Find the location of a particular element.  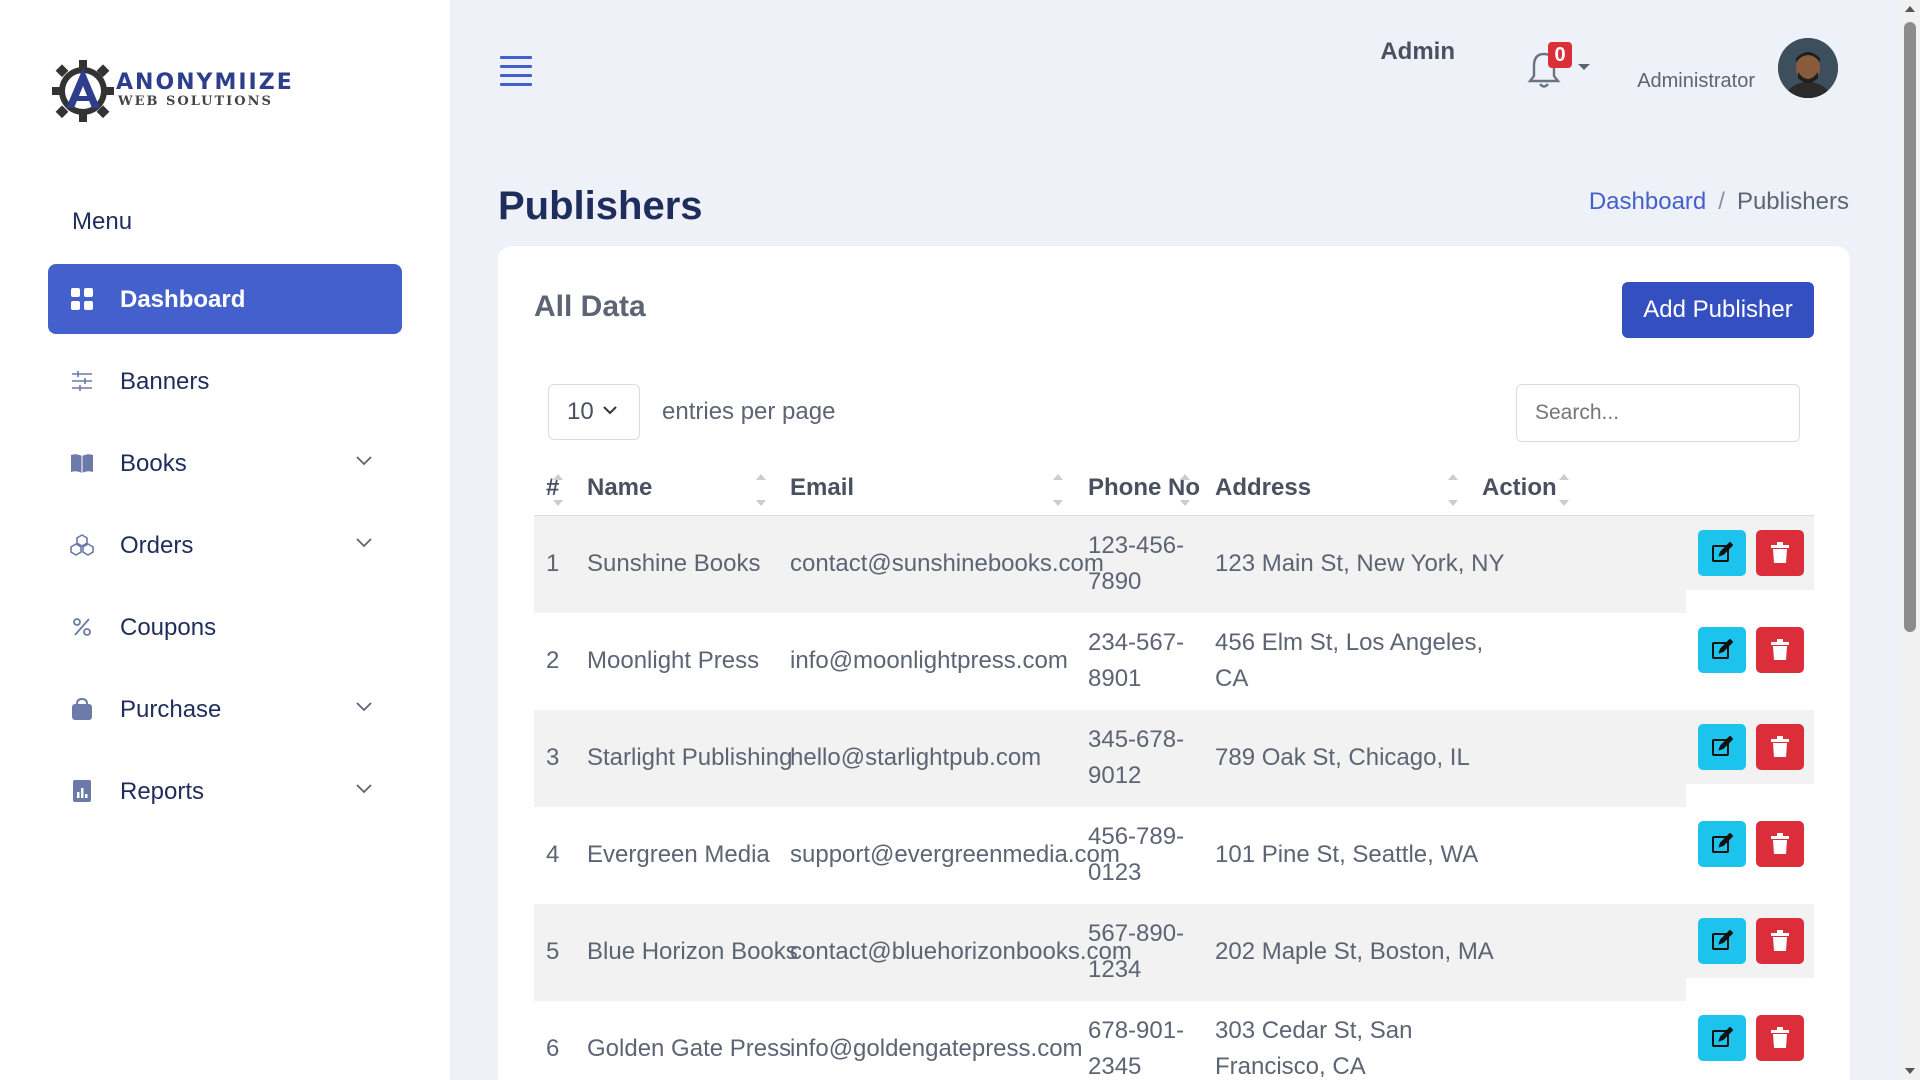

cell-email: info@goldengatepress.com is located at coordinates (936, 1048).